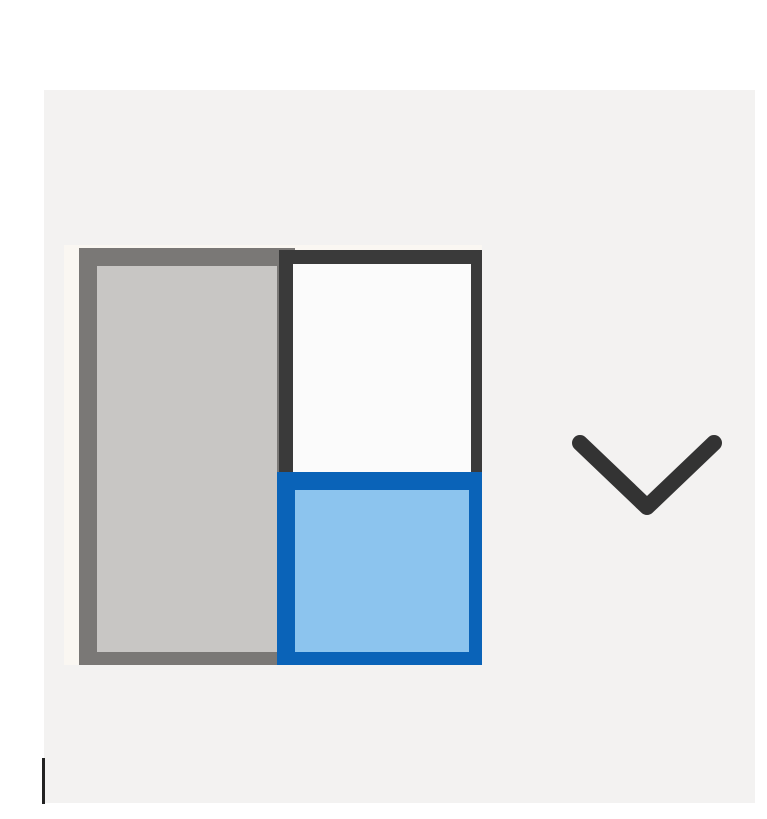 Image resolution: width=767 pixels, height=819 pixels. Describe the element at coordinates (43, 781) in the screenshot. I see `text-cursor` at that location.